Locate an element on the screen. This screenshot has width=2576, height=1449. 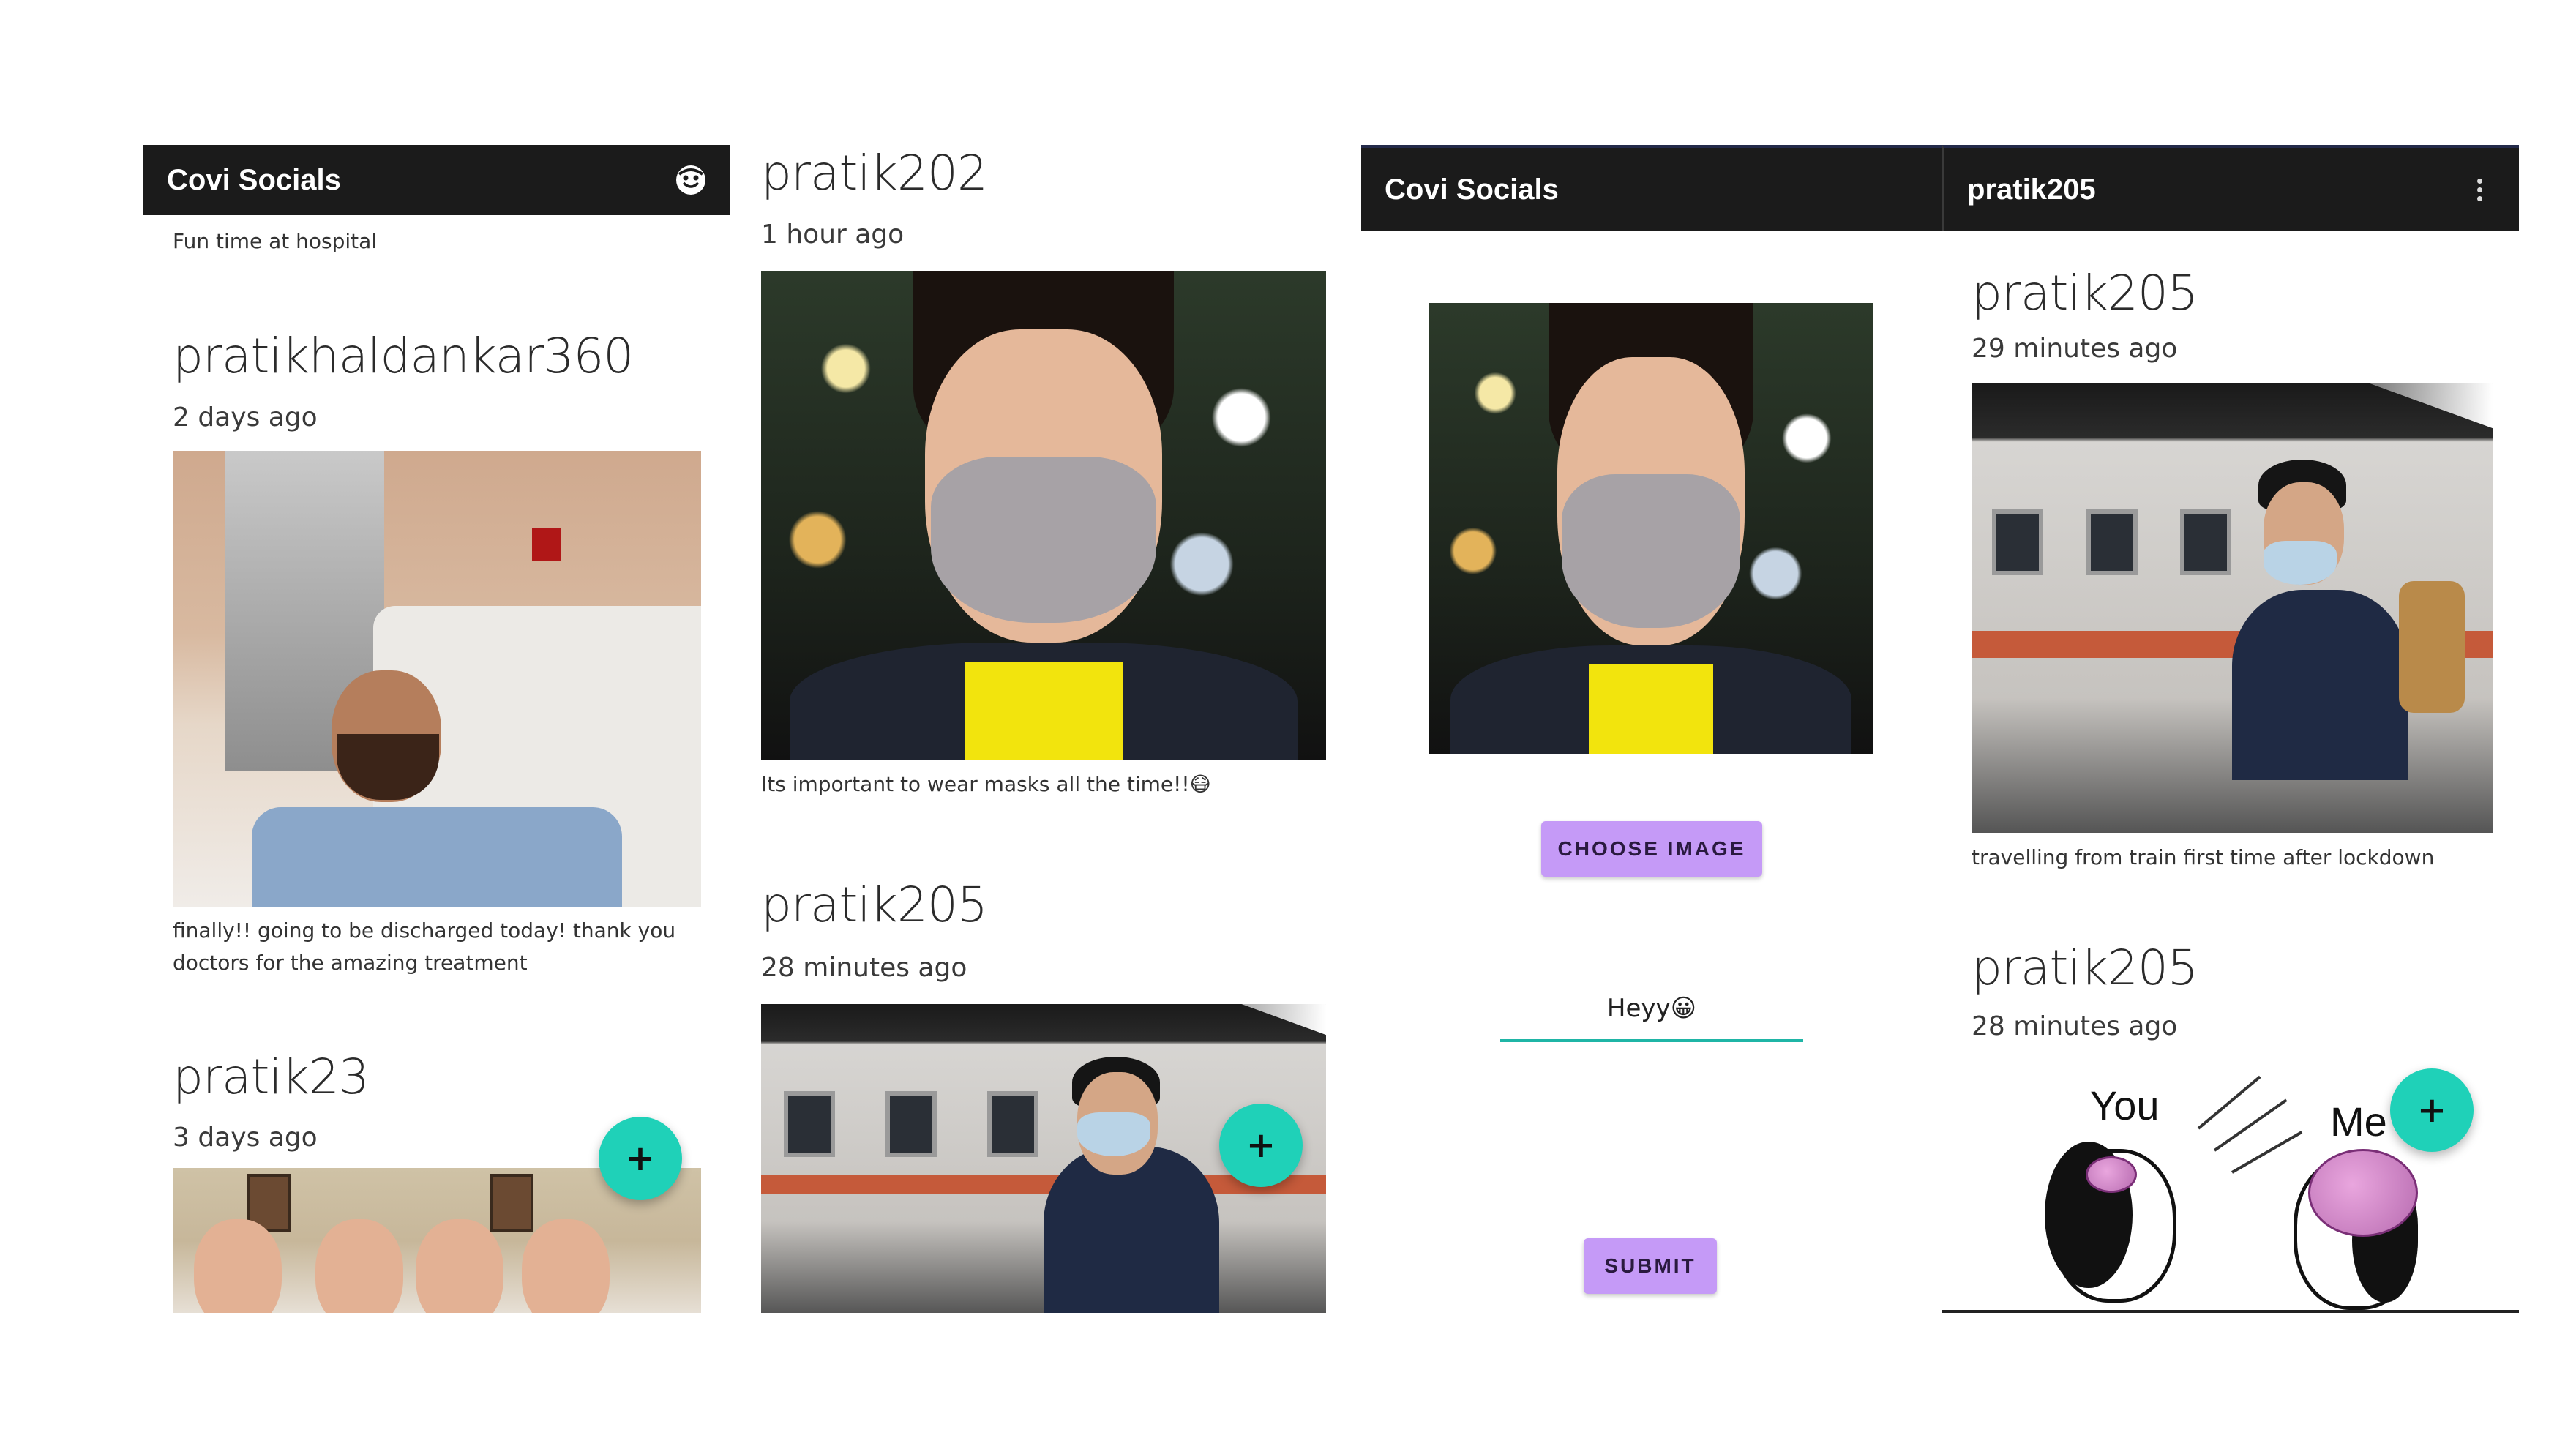
meme-label: Me is located at coordinates (2358, 1121).